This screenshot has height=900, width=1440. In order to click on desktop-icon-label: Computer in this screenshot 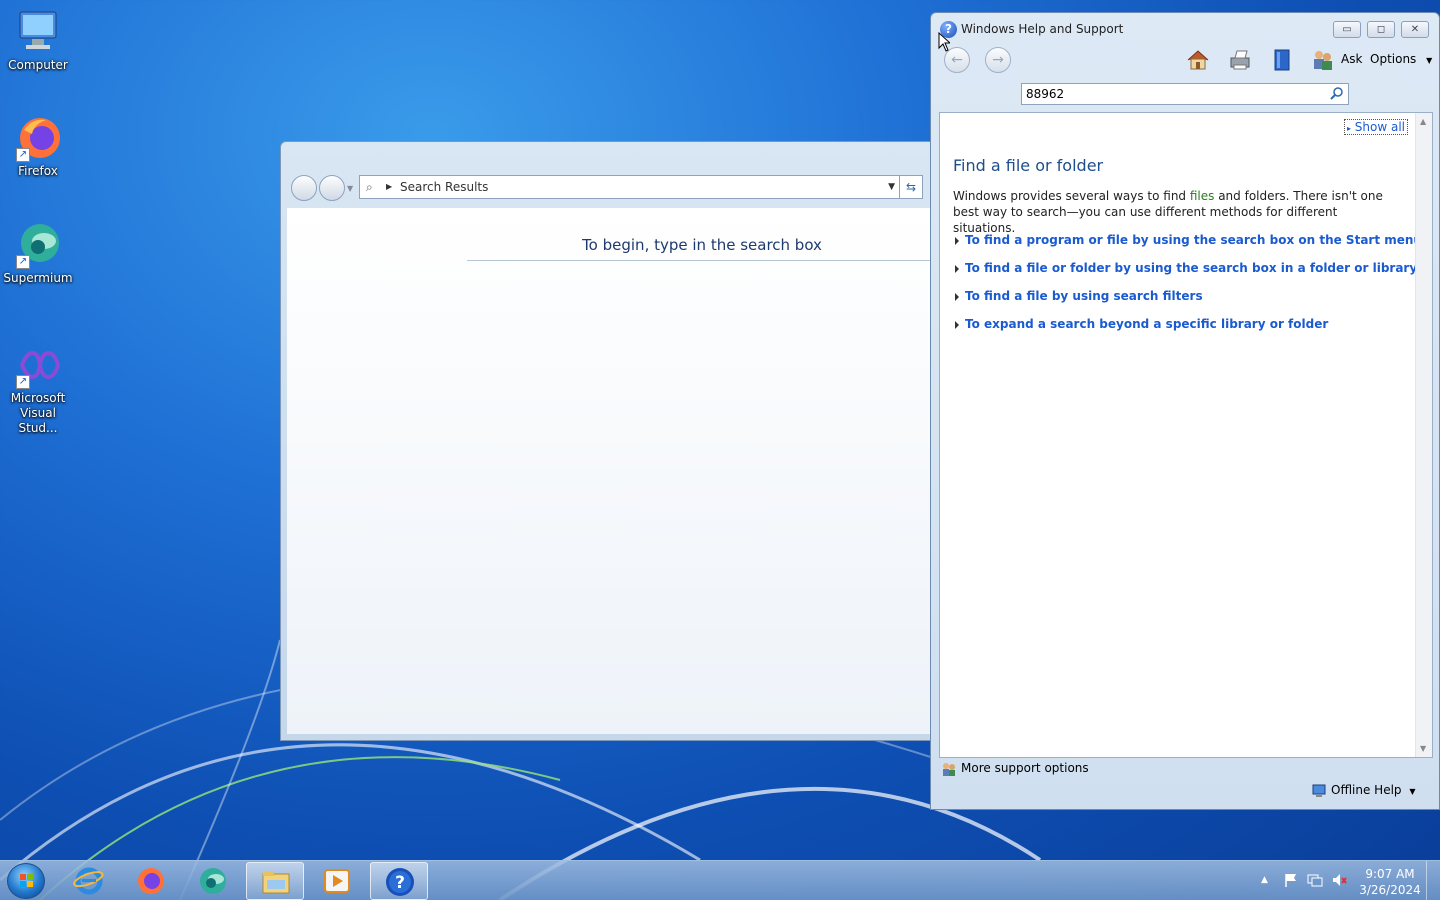, I will do `click(38, 65)`.